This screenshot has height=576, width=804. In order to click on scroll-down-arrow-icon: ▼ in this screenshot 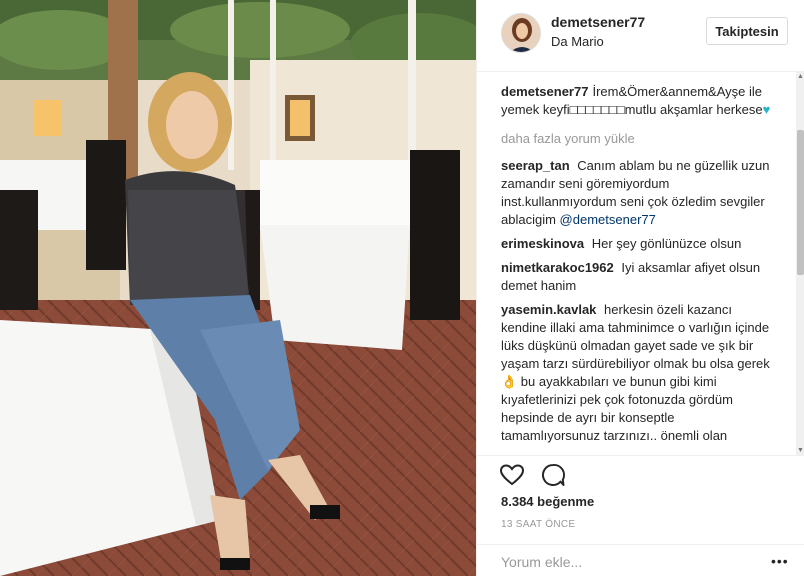, I will do `click(800, 450)`.